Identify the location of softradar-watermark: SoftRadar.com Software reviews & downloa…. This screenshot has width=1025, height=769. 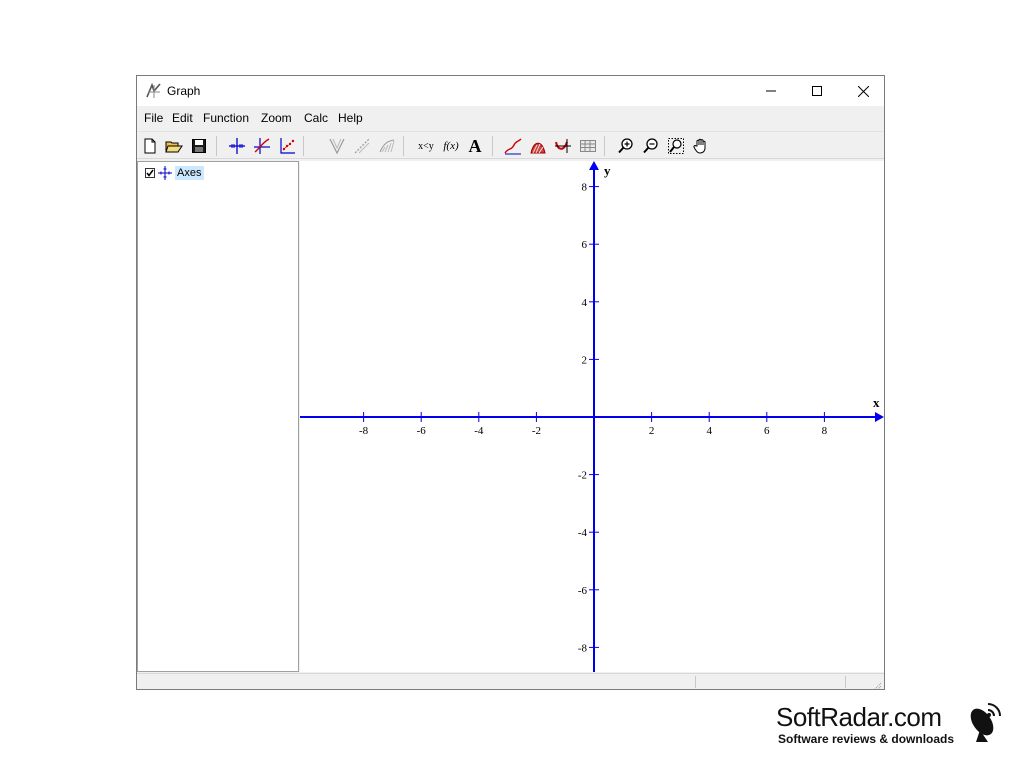
(891, 725).